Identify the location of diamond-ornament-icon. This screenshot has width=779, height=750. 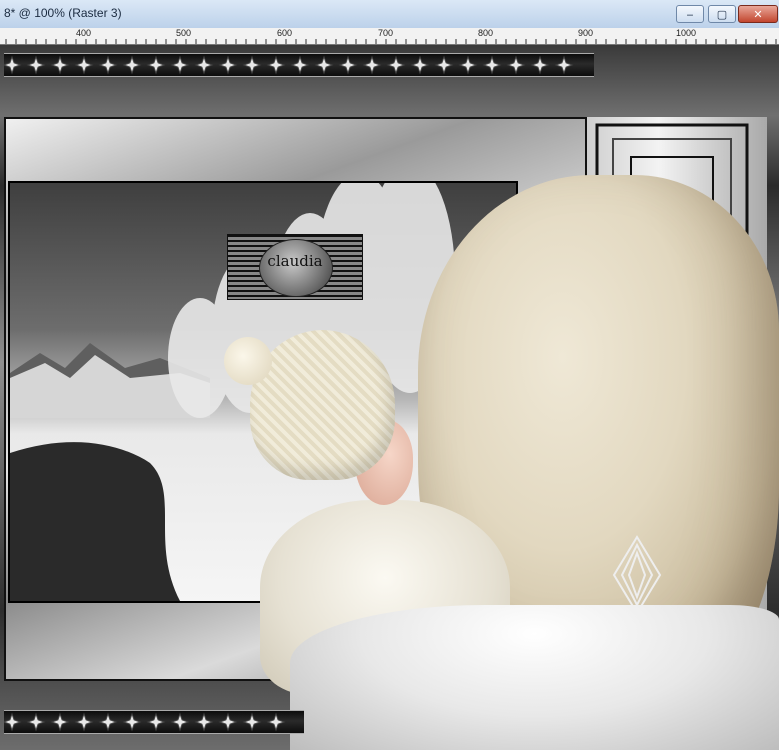
(637, 575).